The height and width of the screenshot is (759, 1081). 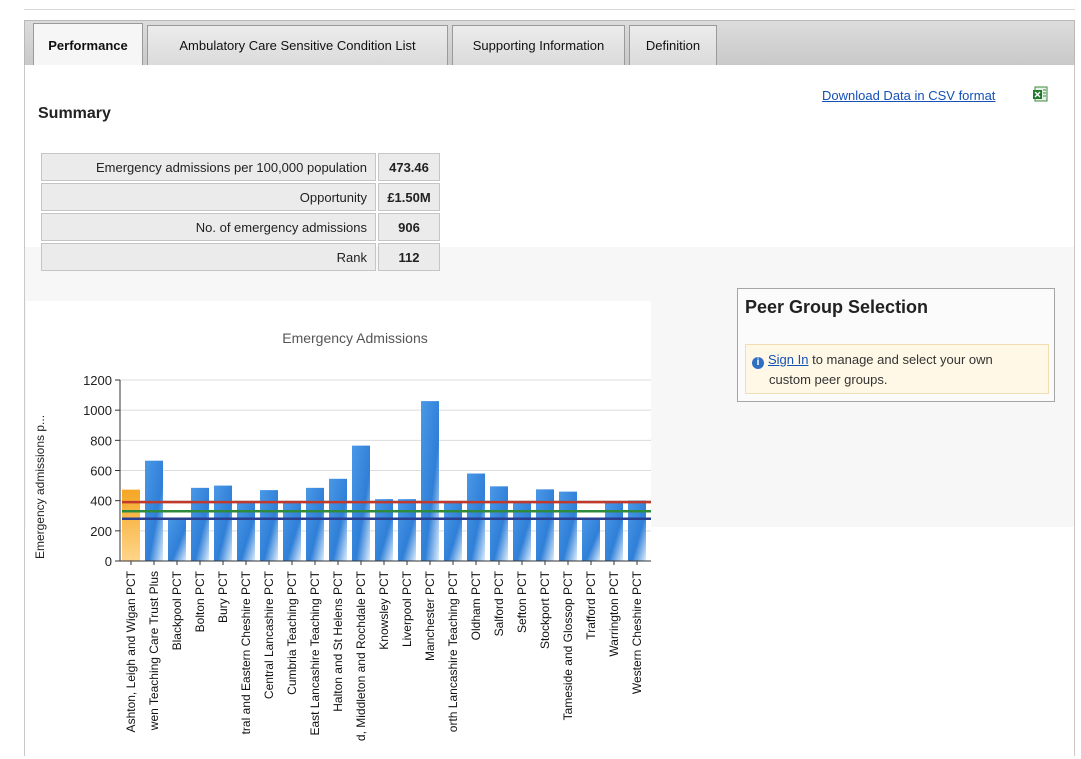 I want to click on x-tick-label: Central Lancashire PCT, so click(x=269, y=634).